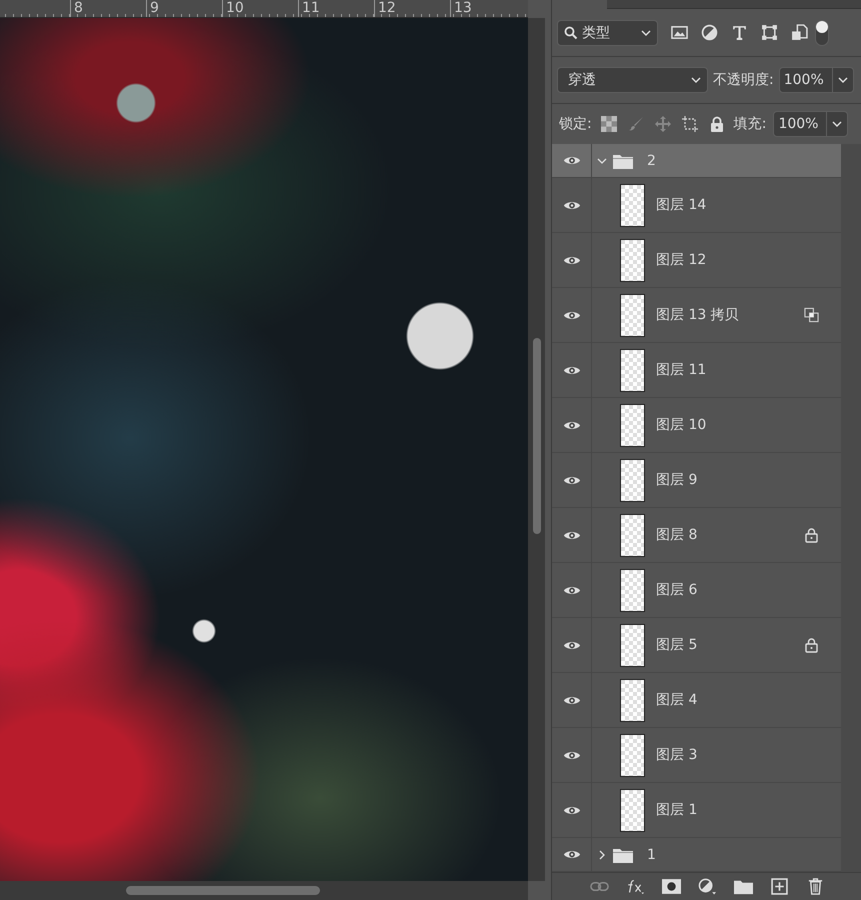  What do you see at coordinates (635, 887) in the screenshot?
I see `fx-icon` at bounding box center [635, 887].